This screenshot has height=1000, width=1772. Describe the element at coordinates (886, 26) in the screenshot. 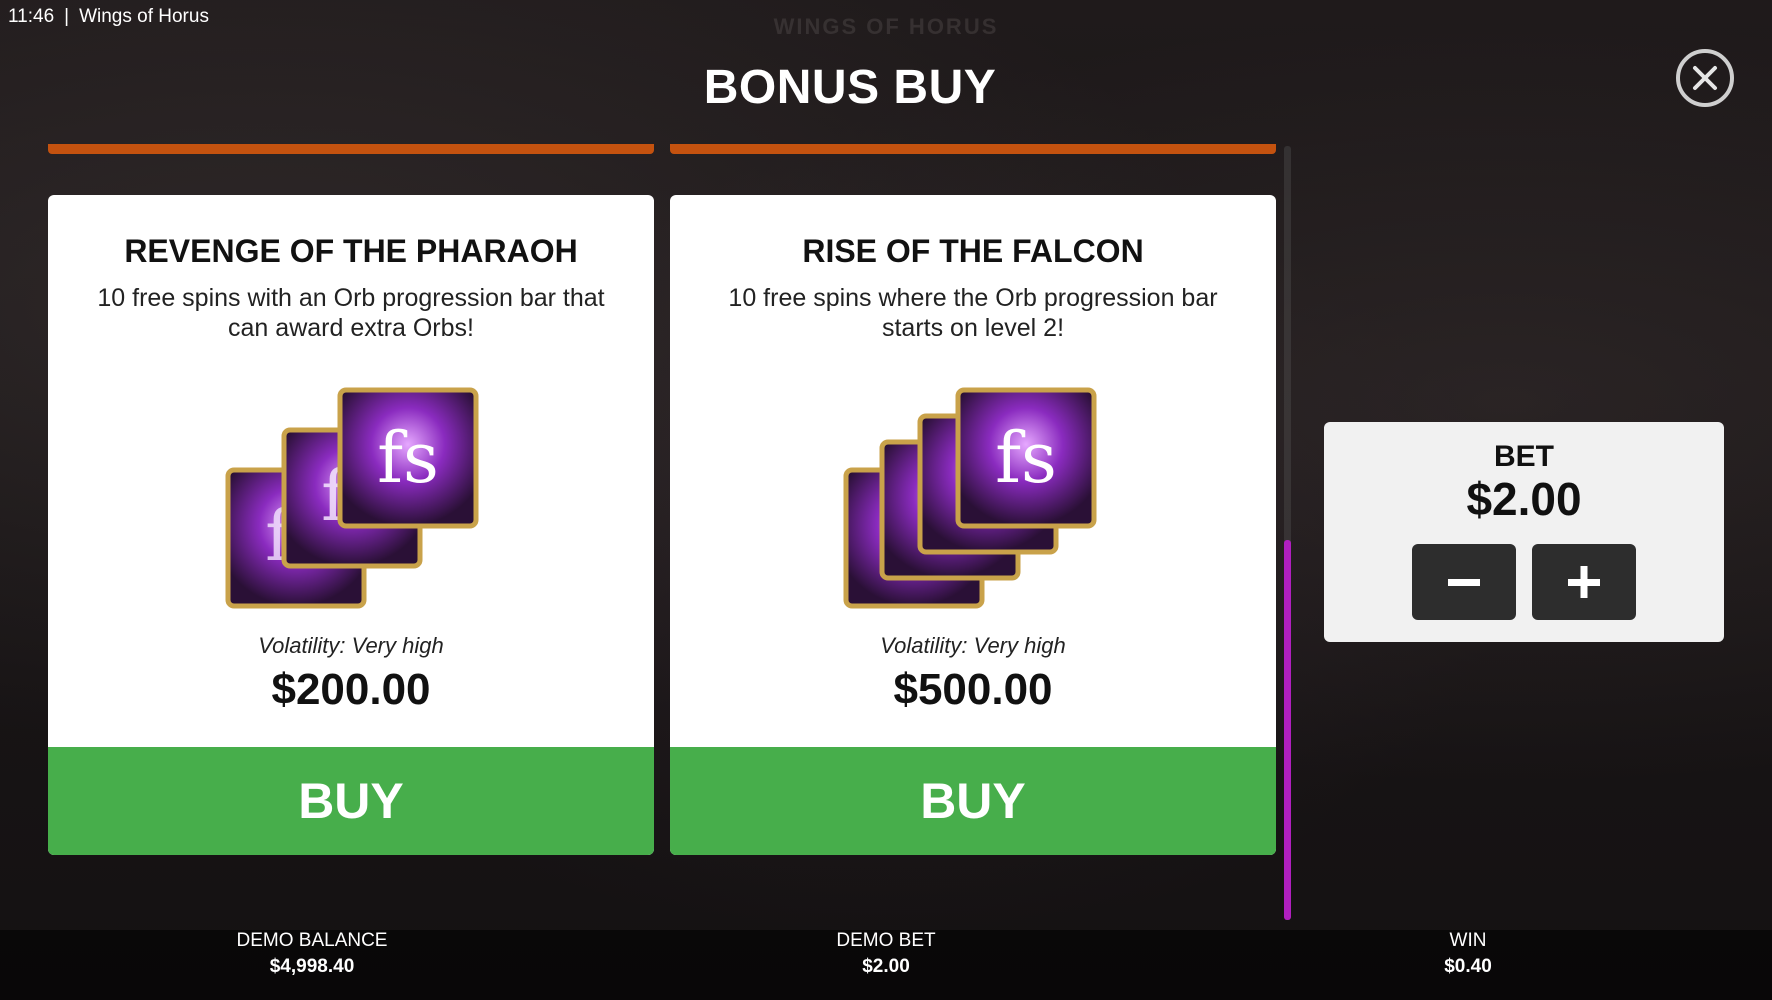

I see `background-game-logo: WINGS OF HORUS` at that location.